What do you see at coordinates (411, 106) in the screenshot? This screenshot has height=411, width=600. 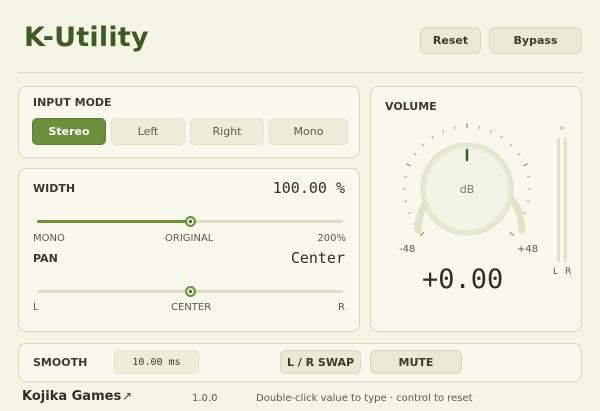 I see `volume-label: VOLUME` at bounding box center [411, 106].